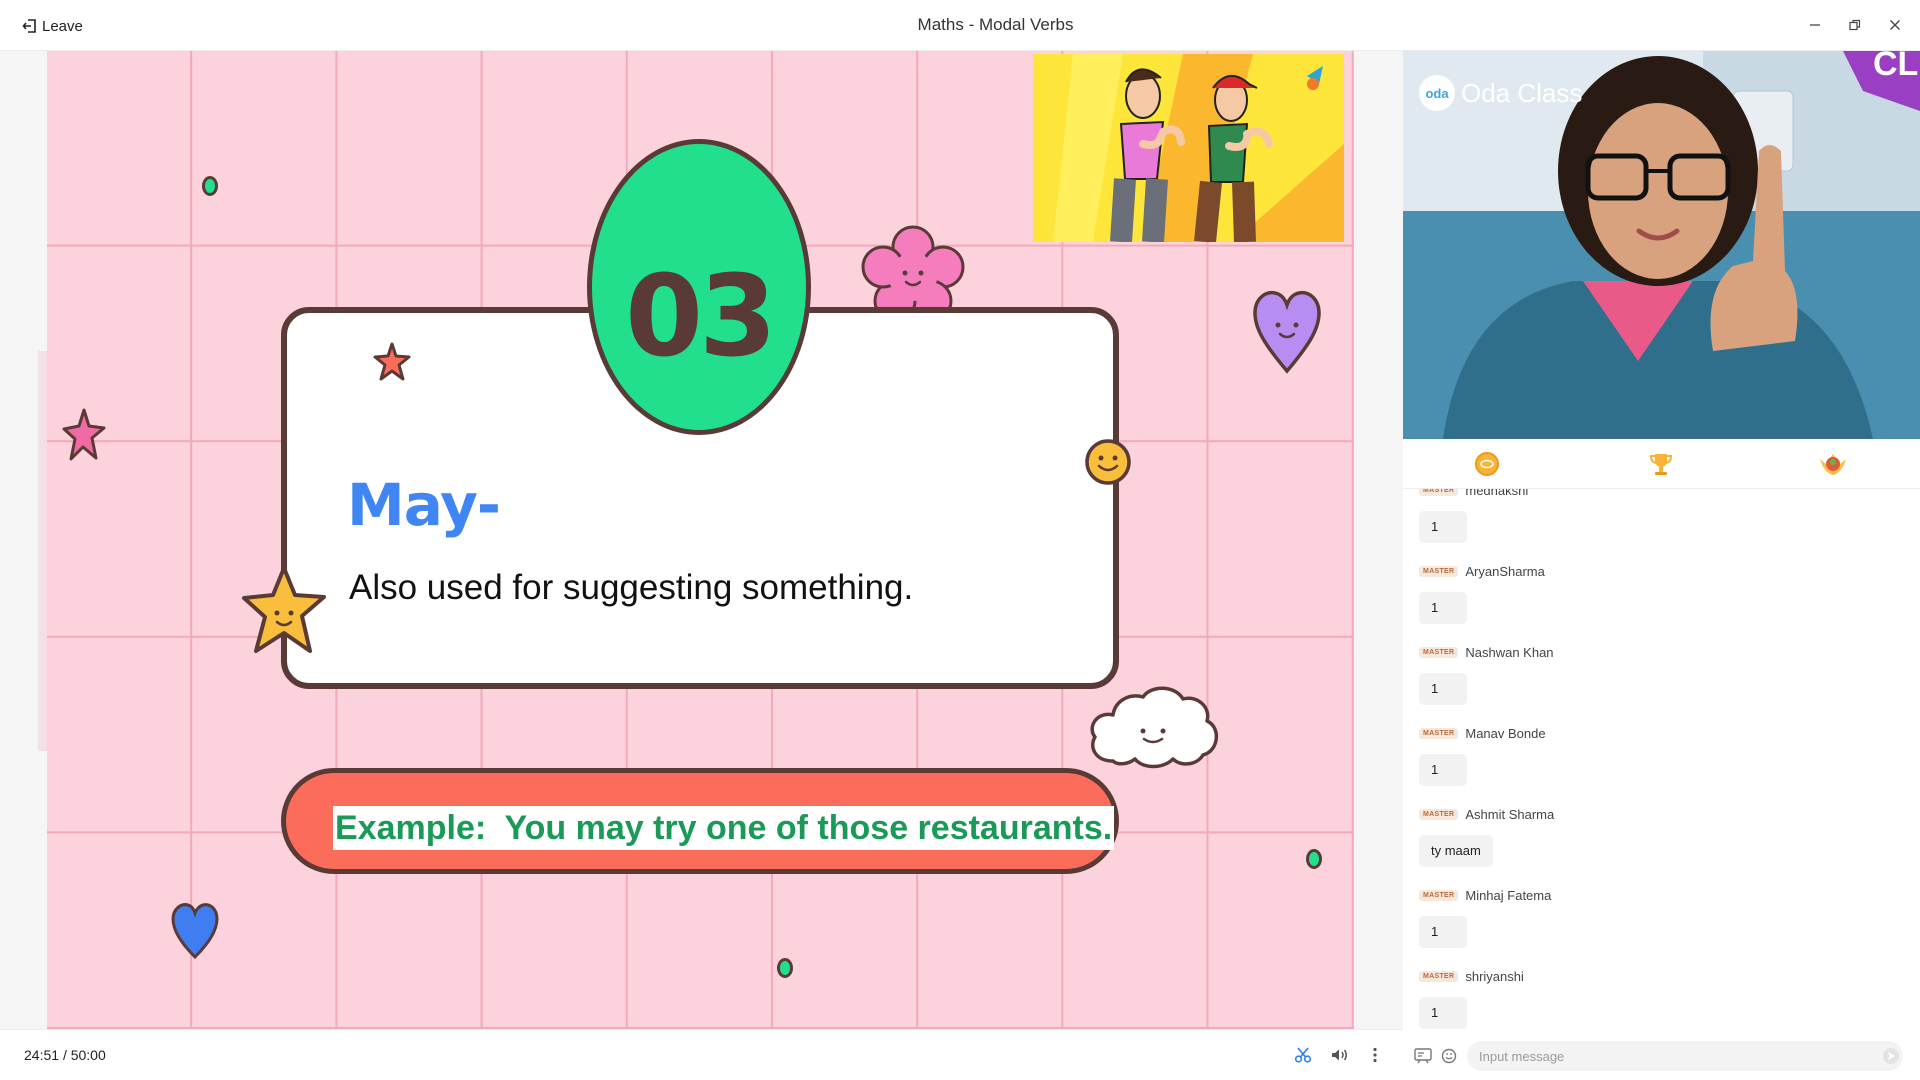 The width and height of the screenshot is (1920, 1080). I want to click on volume-button, so click(1339, 1055).